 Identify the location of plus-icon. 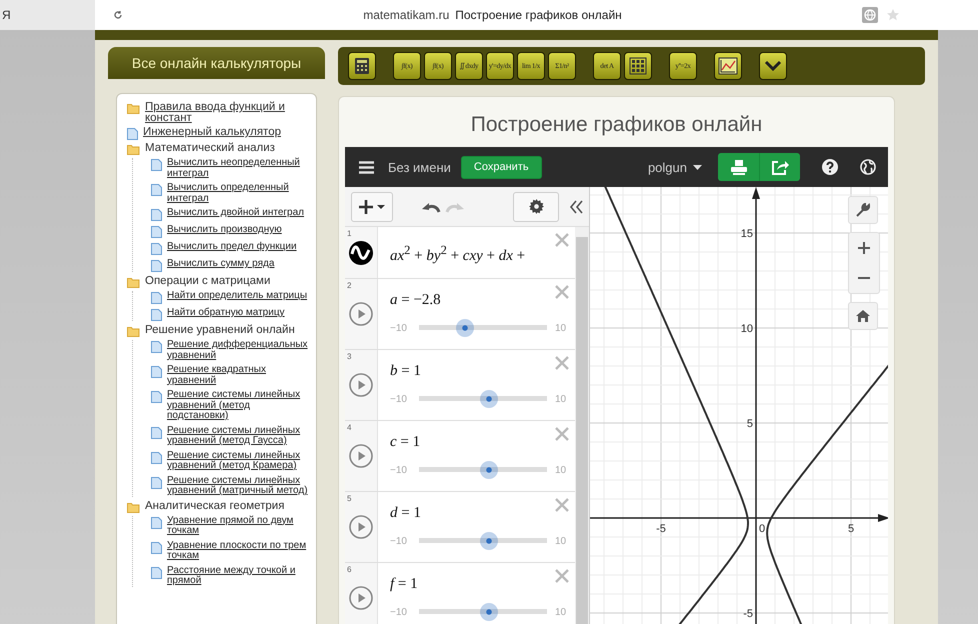
(864, 248).